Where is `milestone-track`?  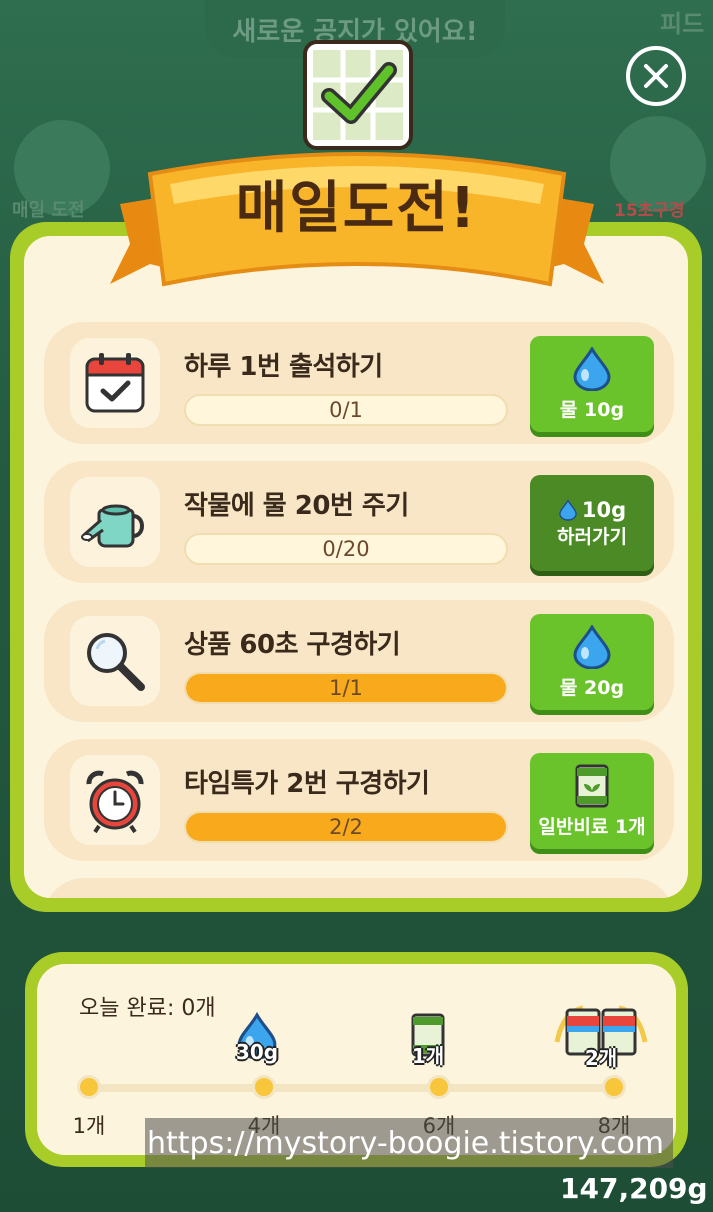 milestone-track is located at coordinates (354, 1088).